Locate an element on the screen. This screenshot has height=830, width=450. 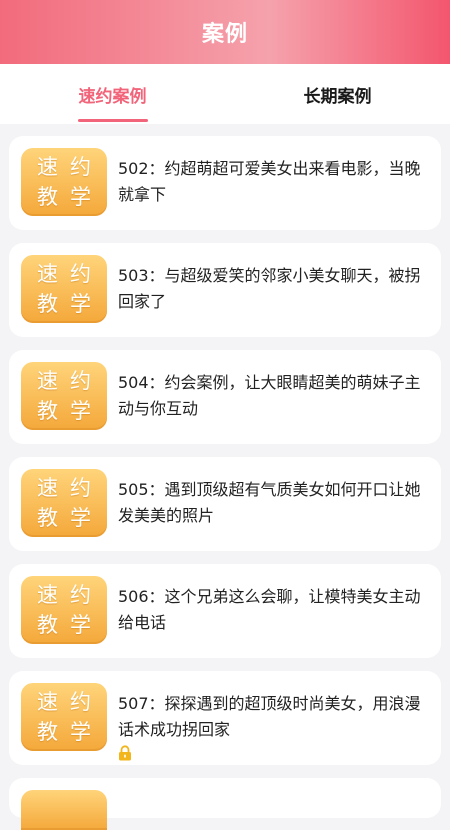
case-card is located at coordinates (225, 804).